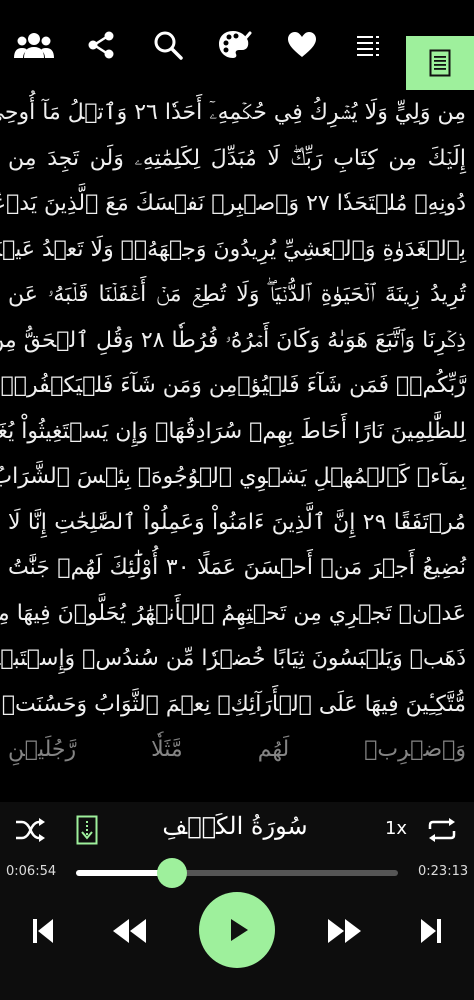 Image resolution: width=474 pixels, height=1000 pixels. I want to click on repeat-icon, so click(442, 830).